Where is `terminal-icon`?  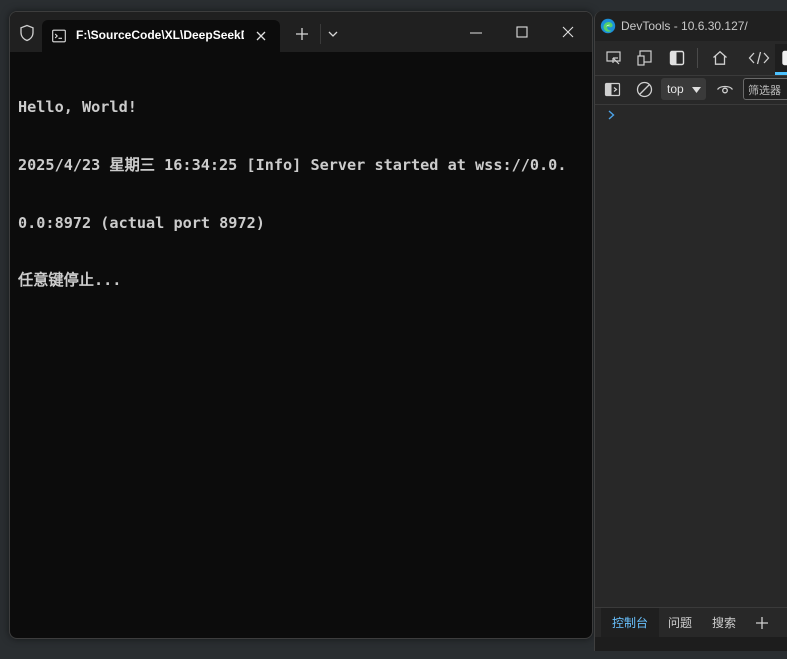 terminal-icon is located at coordinates (59, 36).